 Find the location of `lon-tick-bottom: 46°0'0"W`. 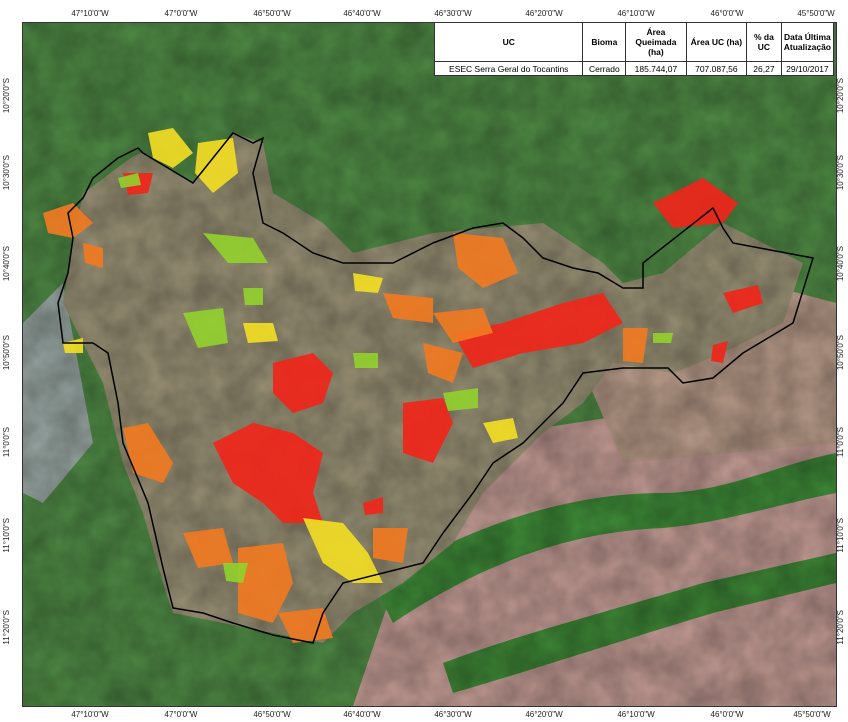

lon-tick-bottom: 46°0'0"W is located at coordinates (727, 714).